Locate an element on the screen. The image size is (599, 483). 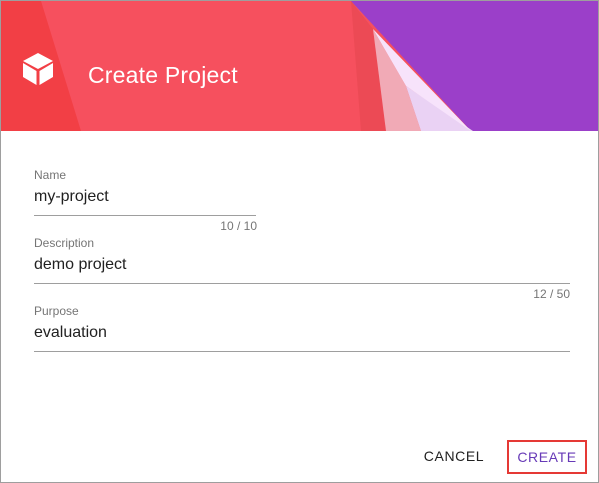
name-label: Name is located at coordinates (50, 175).